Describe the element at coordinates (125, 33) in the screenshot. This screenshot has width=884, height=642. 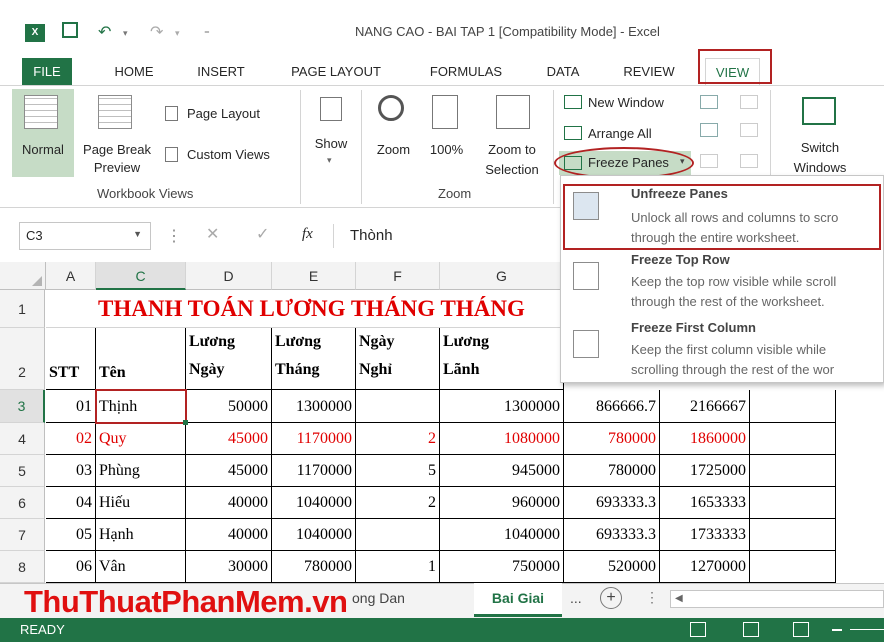
I see `undo-dropdown-icon: ▾` at that location.